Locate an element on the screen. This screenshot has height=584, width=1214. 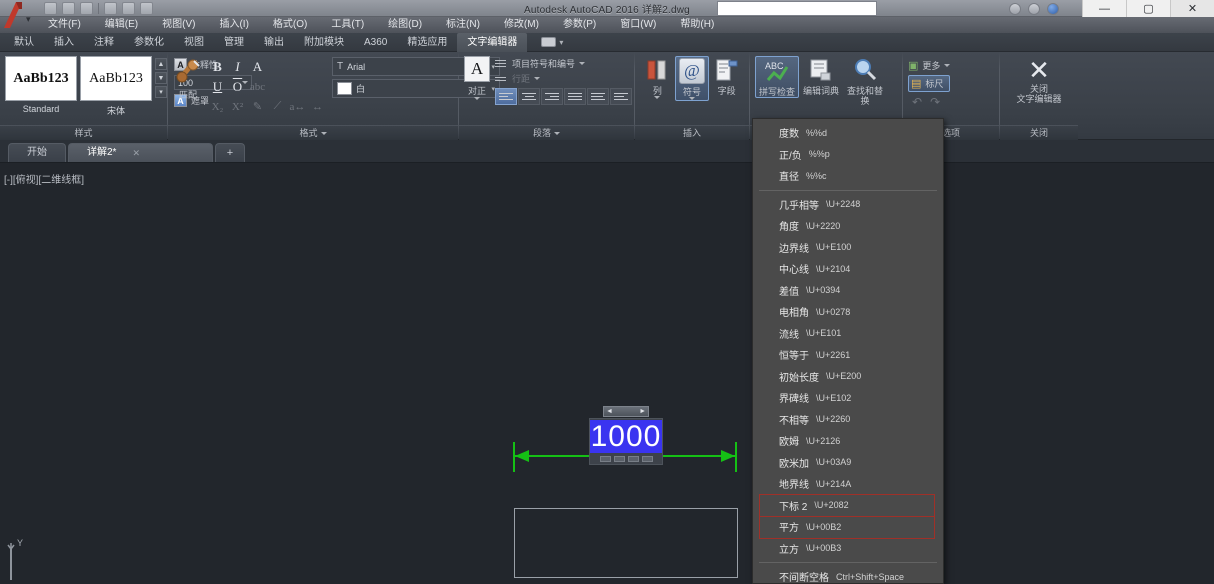
undo-icon: ↶ is located at coordinates (917, 102).